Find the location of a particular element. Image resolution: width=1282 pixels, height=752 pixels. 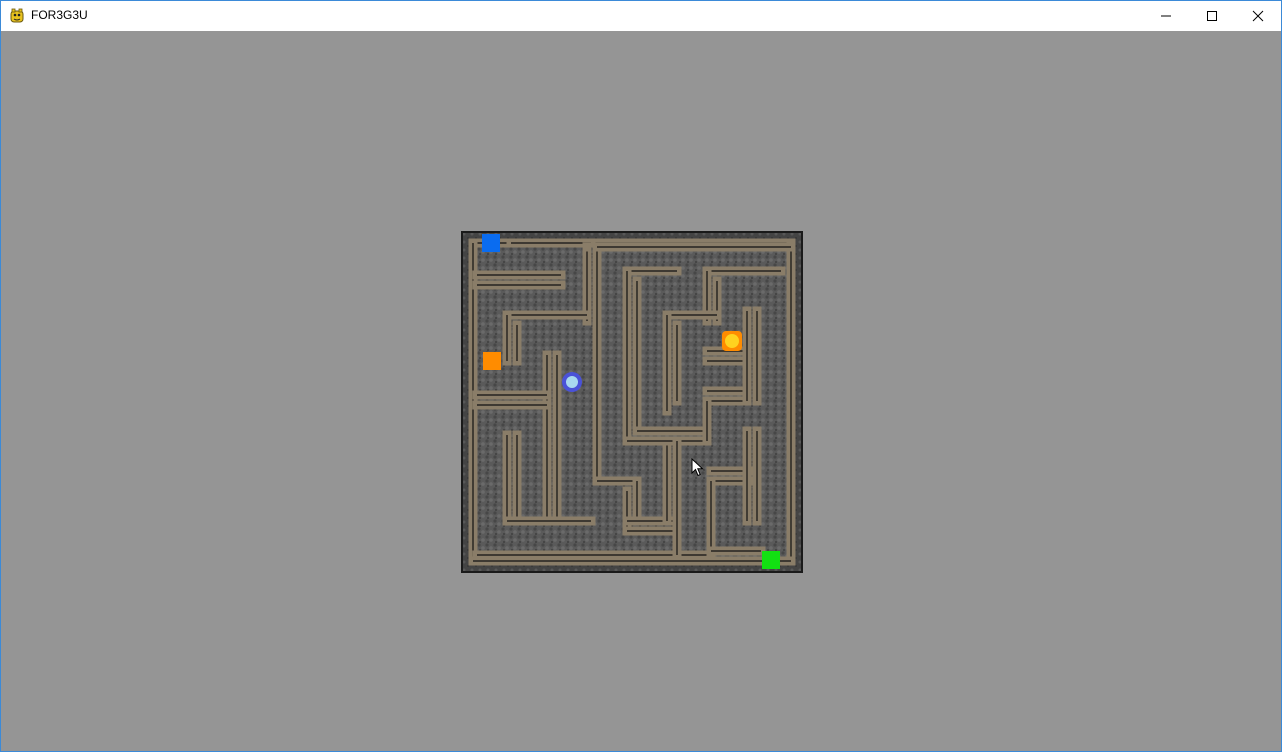

close-icon is located at coordinates (1258, 16).